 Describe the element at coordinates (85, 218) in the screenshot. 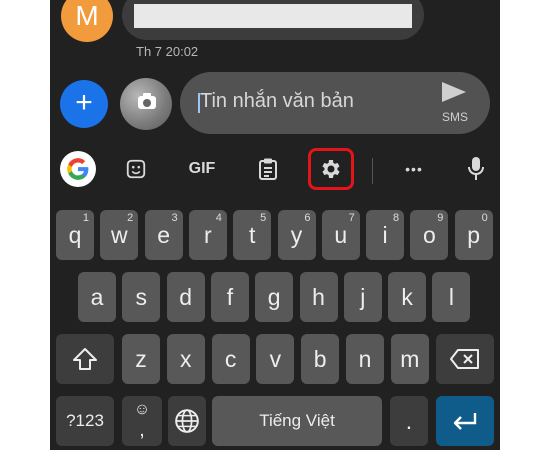

I see `key-number-hint: 1` at that location.